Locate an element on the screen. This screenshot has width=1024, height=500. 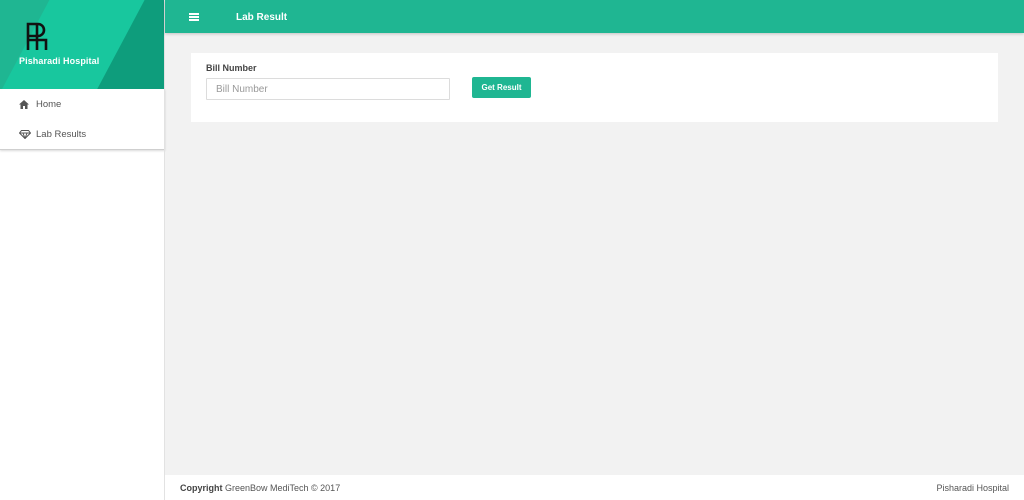
home-icon is located at coordinates (25, 104).